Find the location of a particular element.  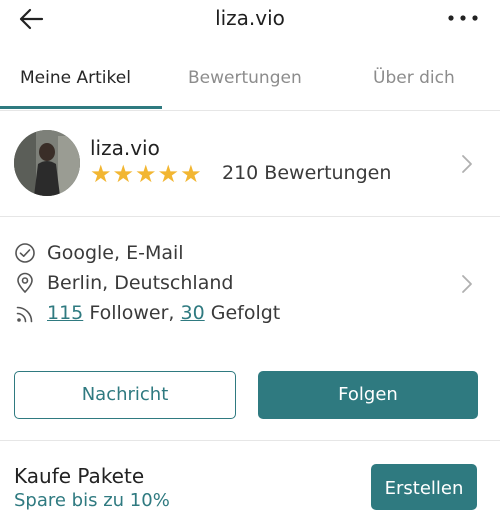

follow-stats: 115 Follower, 30 Gefolgt is located at coordinates (163, 313).